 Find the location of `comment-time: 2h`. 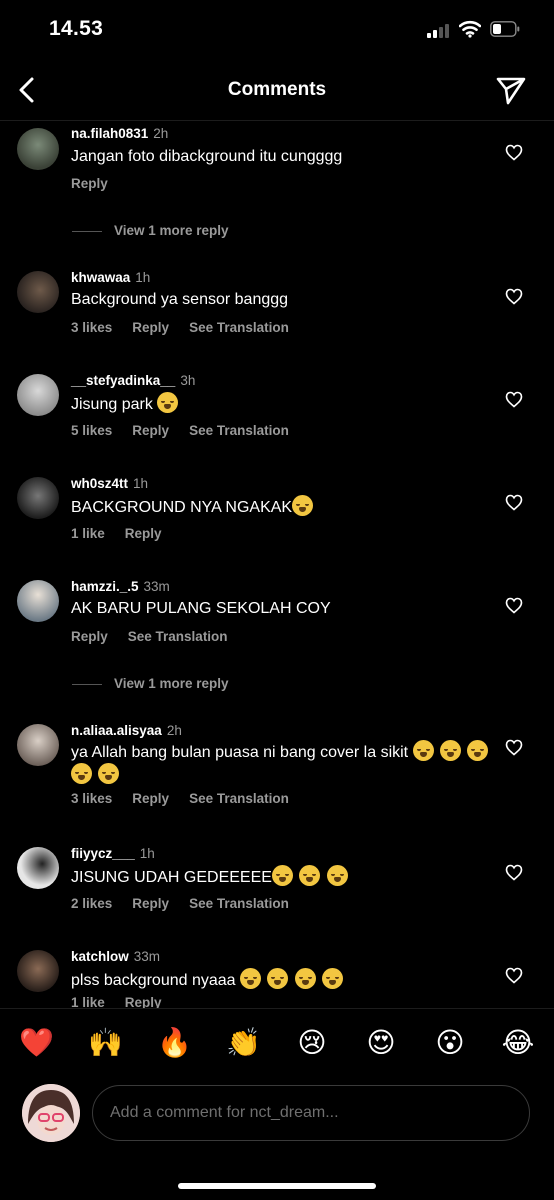

comment-time: 2h is located at coordinates (174, 730).